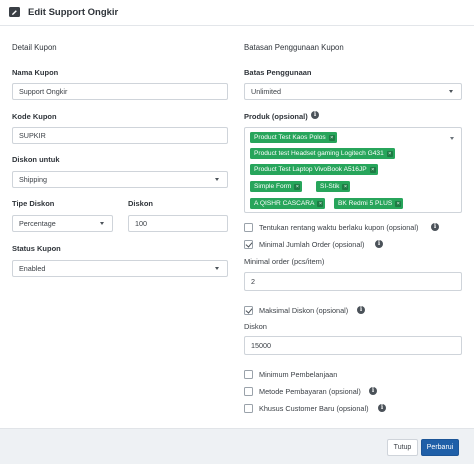 This screenshot has height=464, width=474. What do you see at coordinates (255, 326) in the screenshot?
I see `diskon-max-label: Diskon` at bounding box center [255, 326].